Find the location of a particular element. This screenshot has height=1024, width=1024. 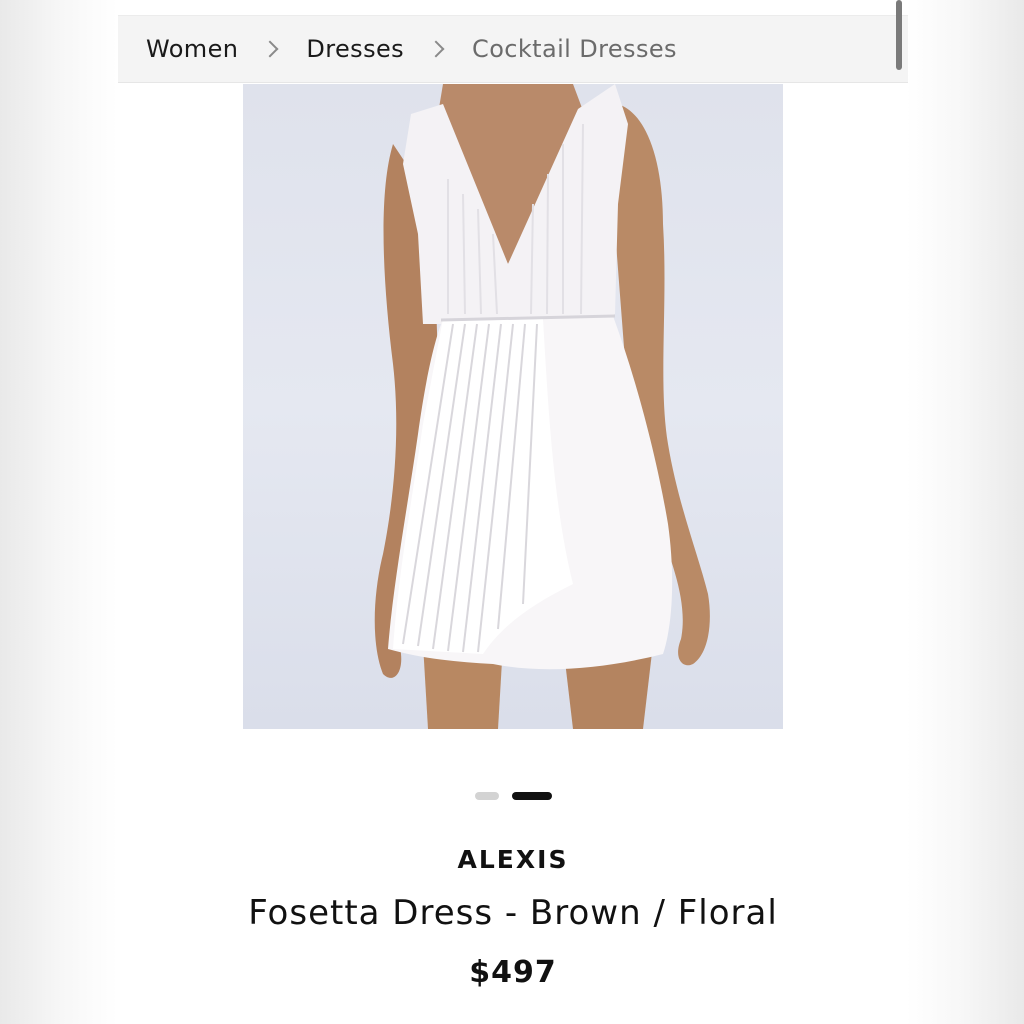

carousel-indicator is located at coordinates (513, 796).